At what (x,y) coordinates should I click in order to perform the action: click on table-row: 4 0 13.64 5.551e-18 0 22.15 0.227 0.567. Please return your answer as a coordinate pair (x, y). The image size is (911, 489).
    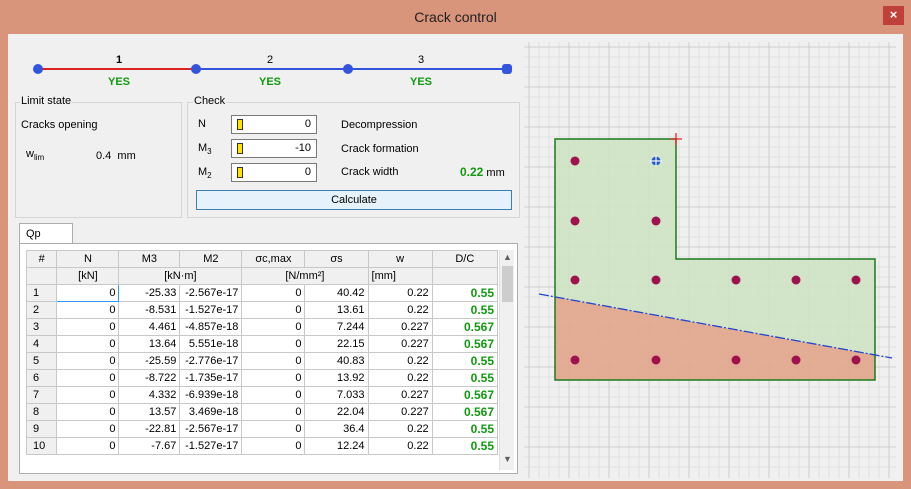
    Looking at the image, I should click on (262, 344).